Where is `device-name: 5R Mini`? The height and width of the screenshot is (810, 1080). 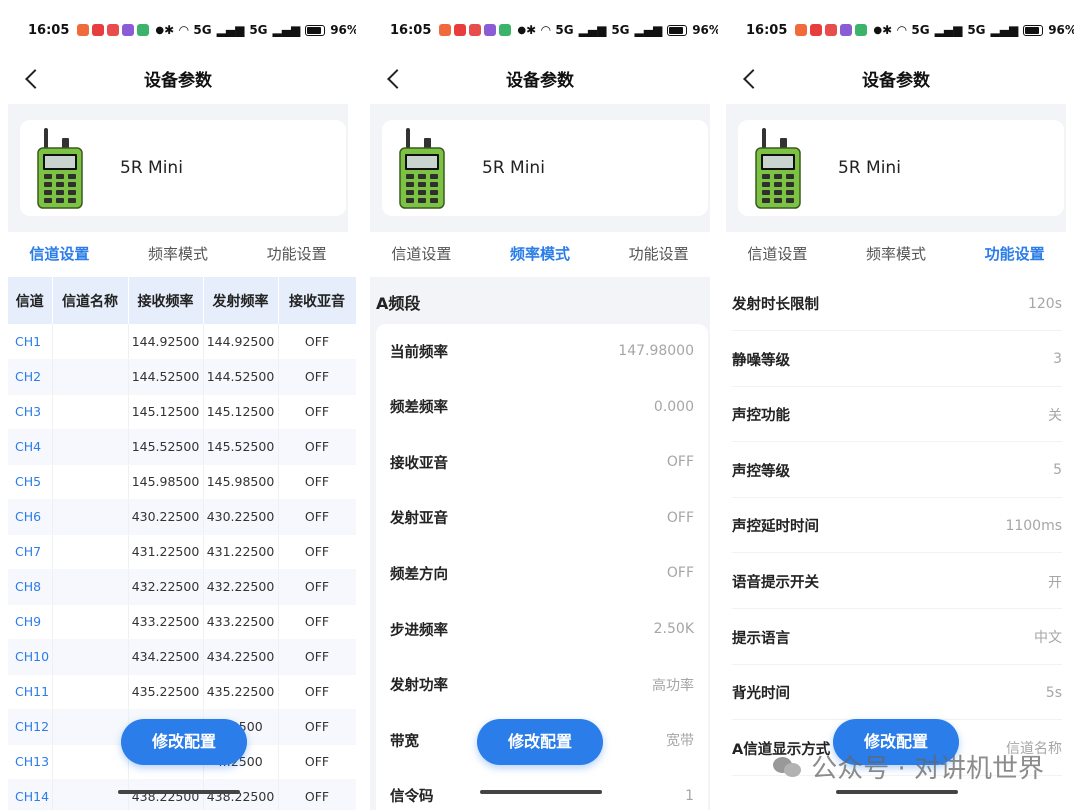 device-name: 5R Mini is located at coordinates (869, 168).